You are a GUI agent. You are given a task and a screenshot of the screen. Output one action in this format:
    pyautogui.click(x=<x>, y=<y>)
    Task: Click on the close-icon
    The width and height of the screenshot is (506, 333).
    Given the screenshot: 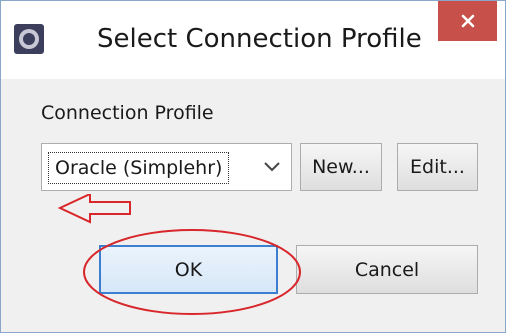 What is the action you would take?
    pyautogui.click(x=467, y=21)
    